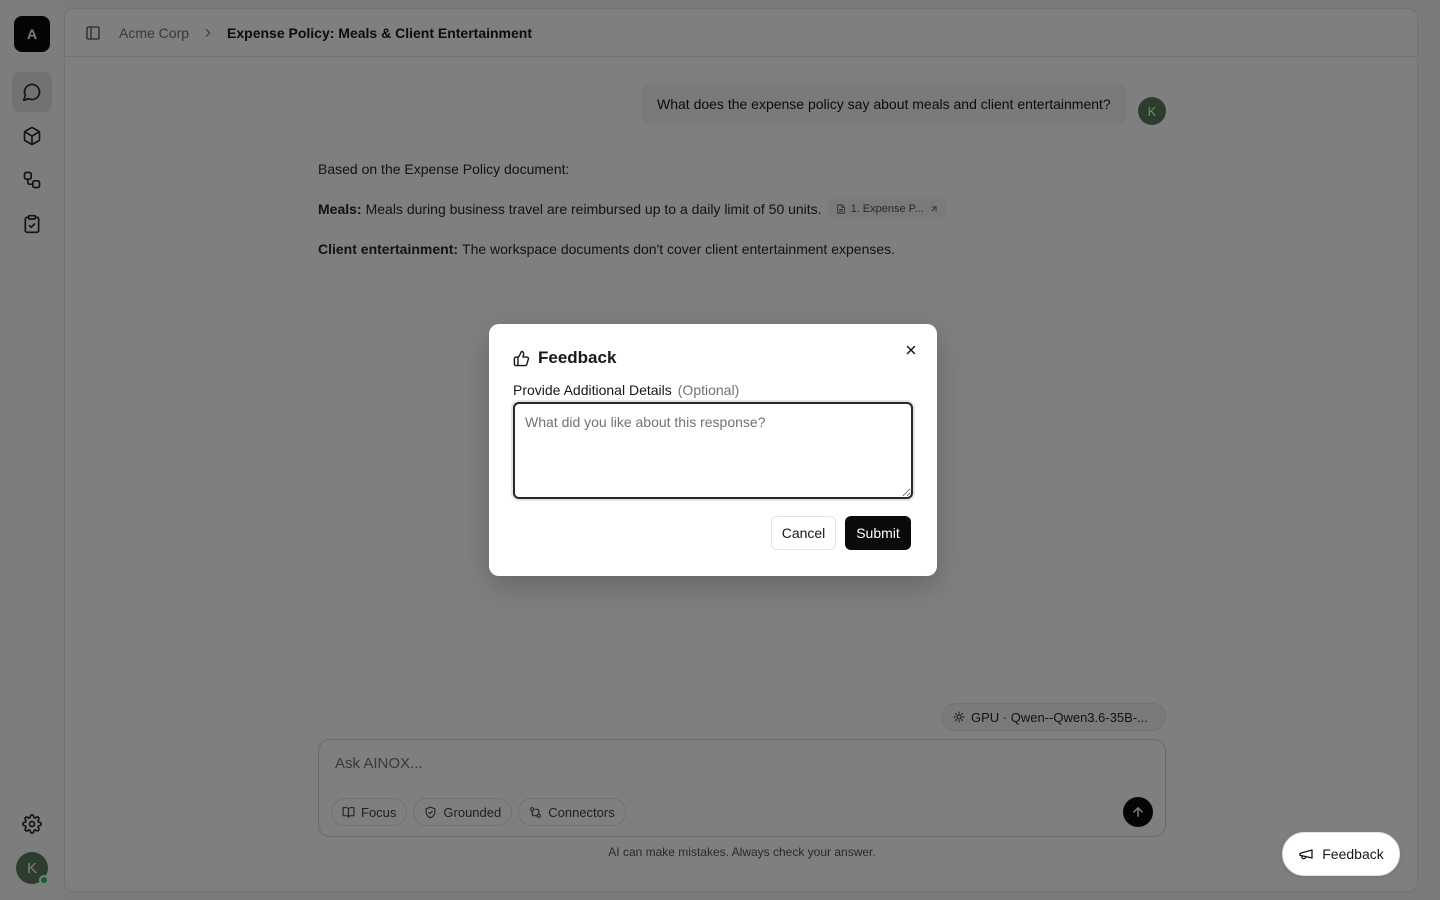 This screenshot has width=1440, height=900. Describe the element at coordinates (1353, 854) in the screenshot. I see `feedback-fab-label: Feedback` at that location.